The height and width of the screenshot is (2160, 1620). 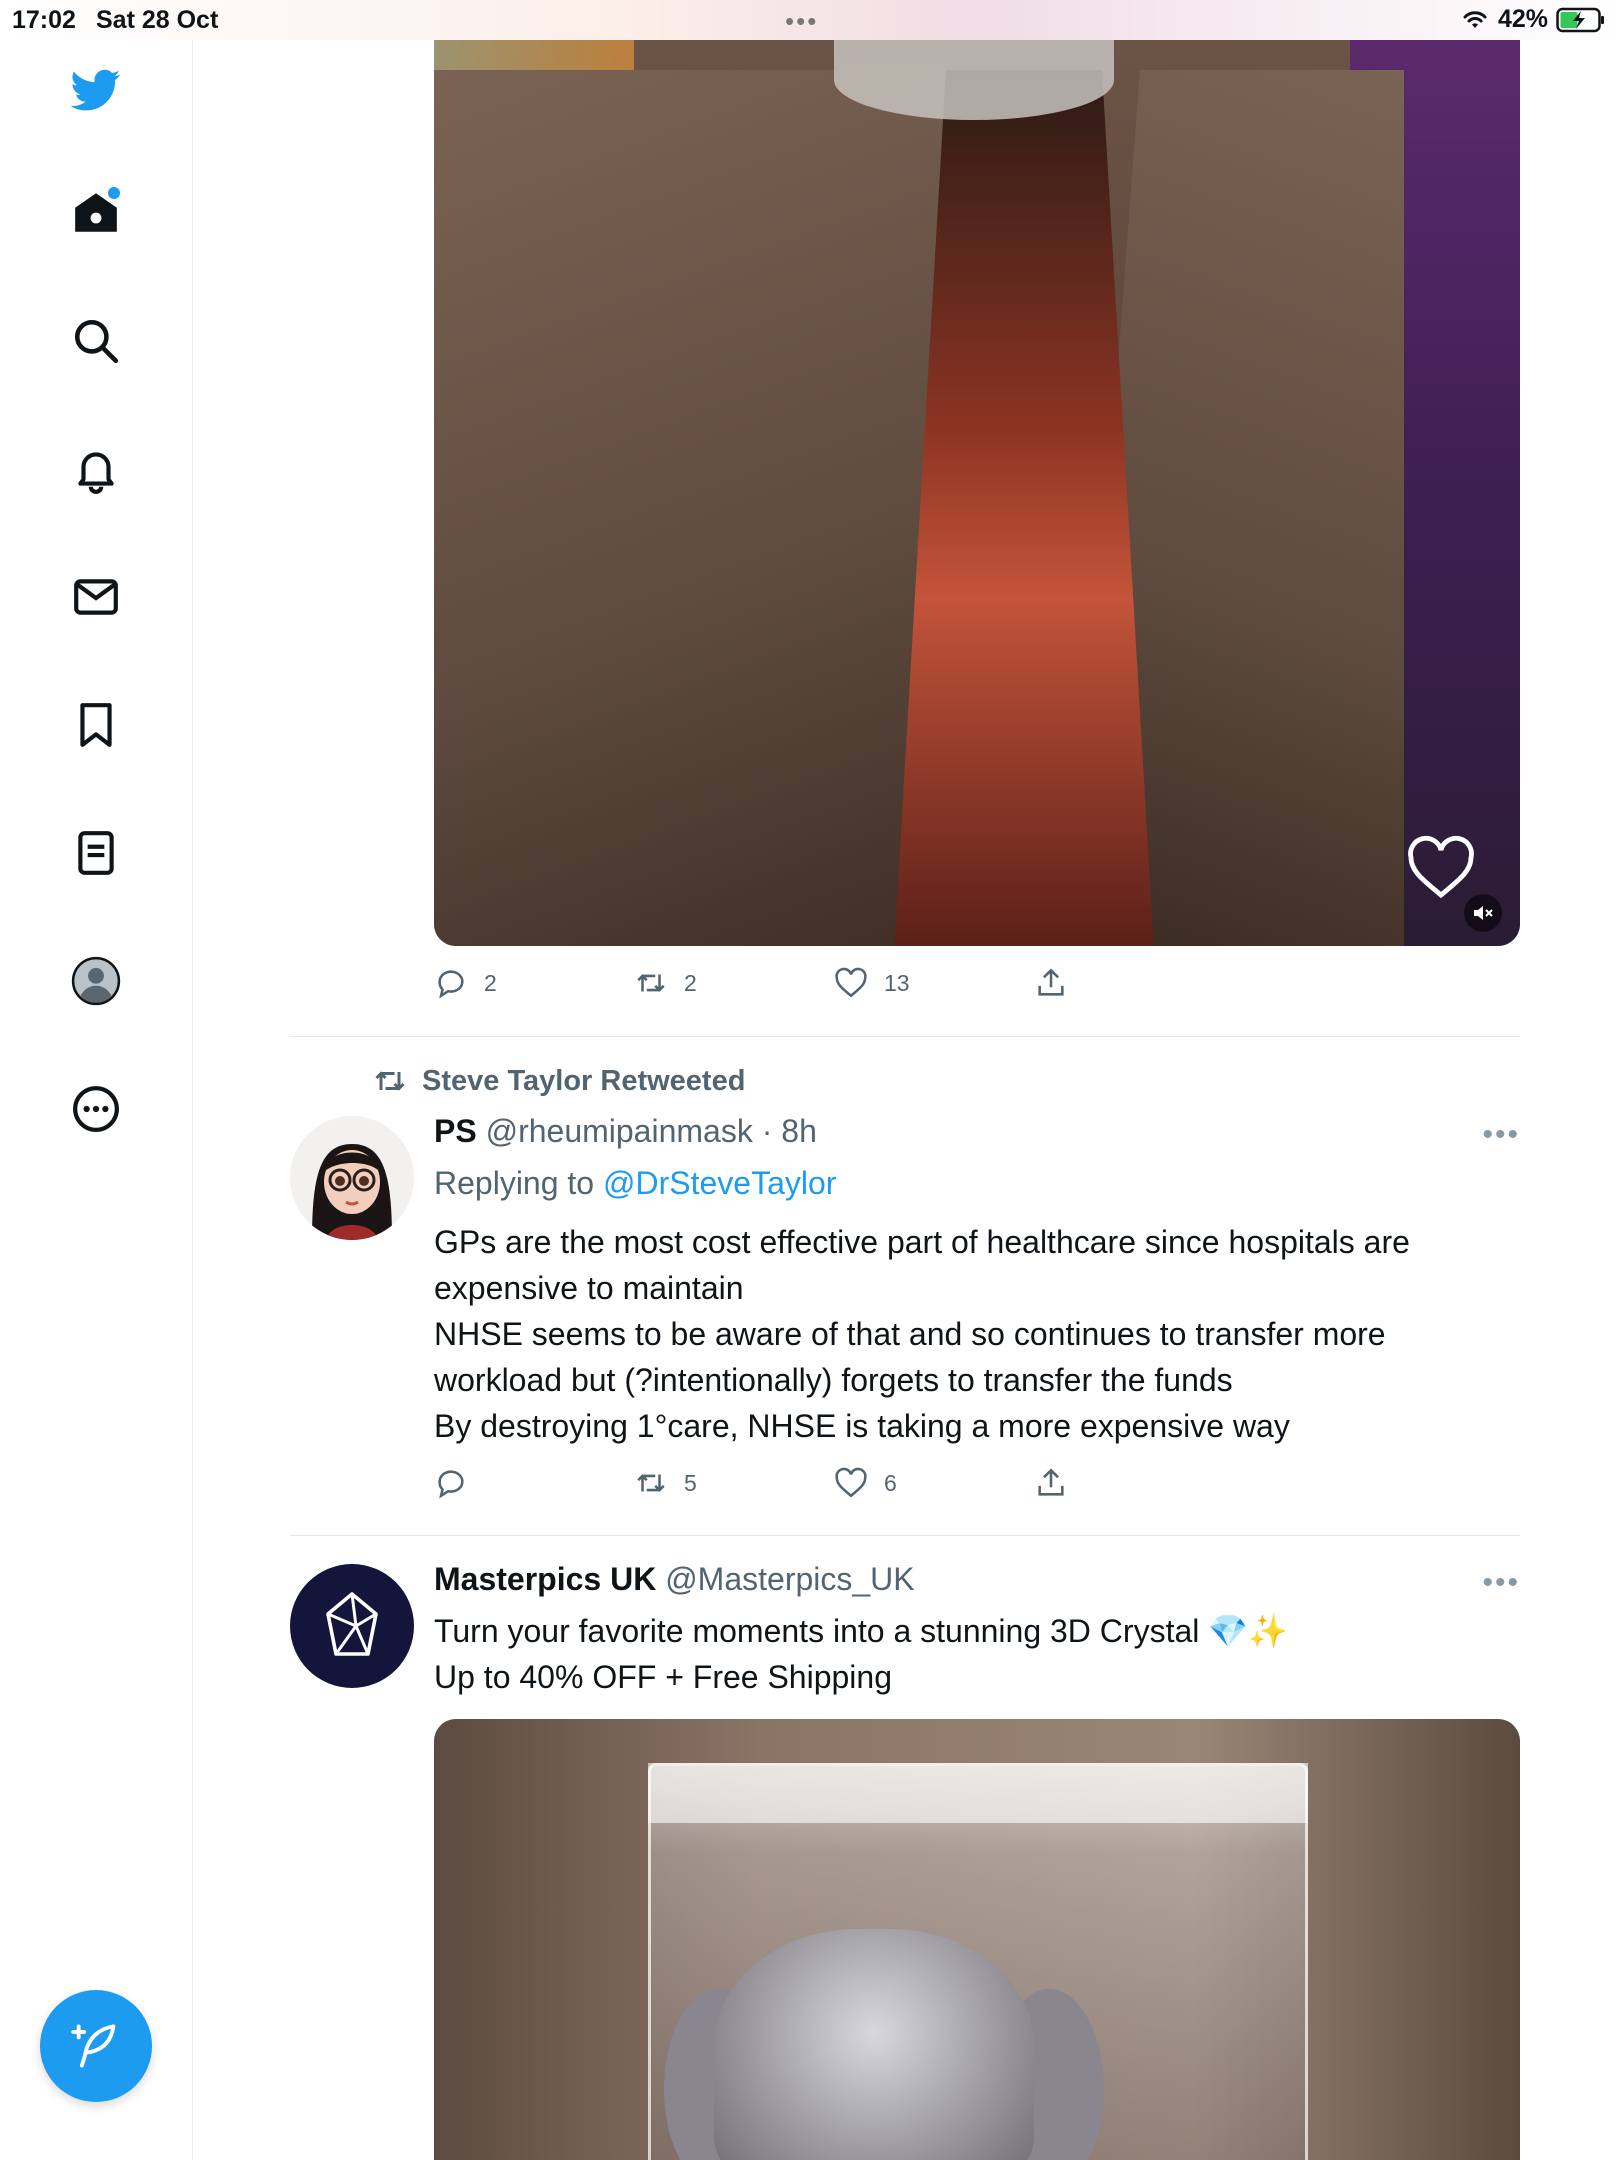 What do you see at coordinates (490, 982) in the screenshot?
I see `reply-count: 2` at bounding box center [490, 982].